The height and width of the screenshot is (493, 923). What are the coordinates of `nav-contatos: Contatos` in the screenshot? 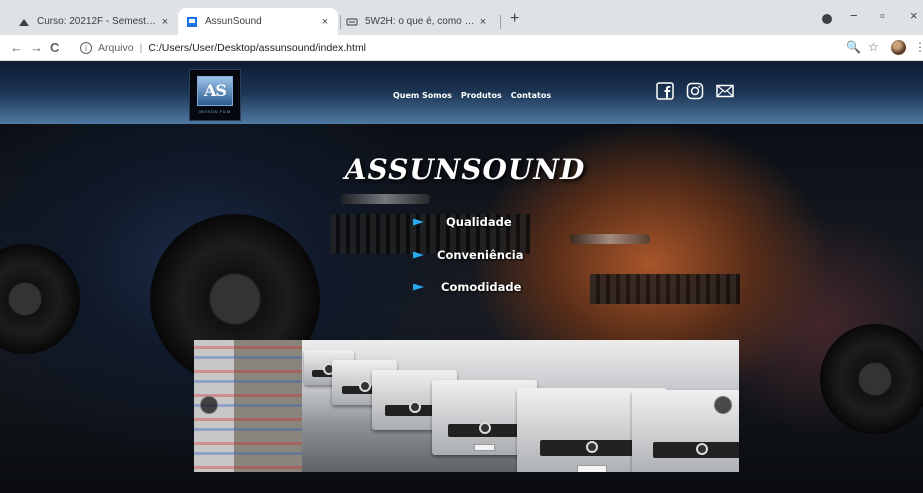 It's located at (531, 95).